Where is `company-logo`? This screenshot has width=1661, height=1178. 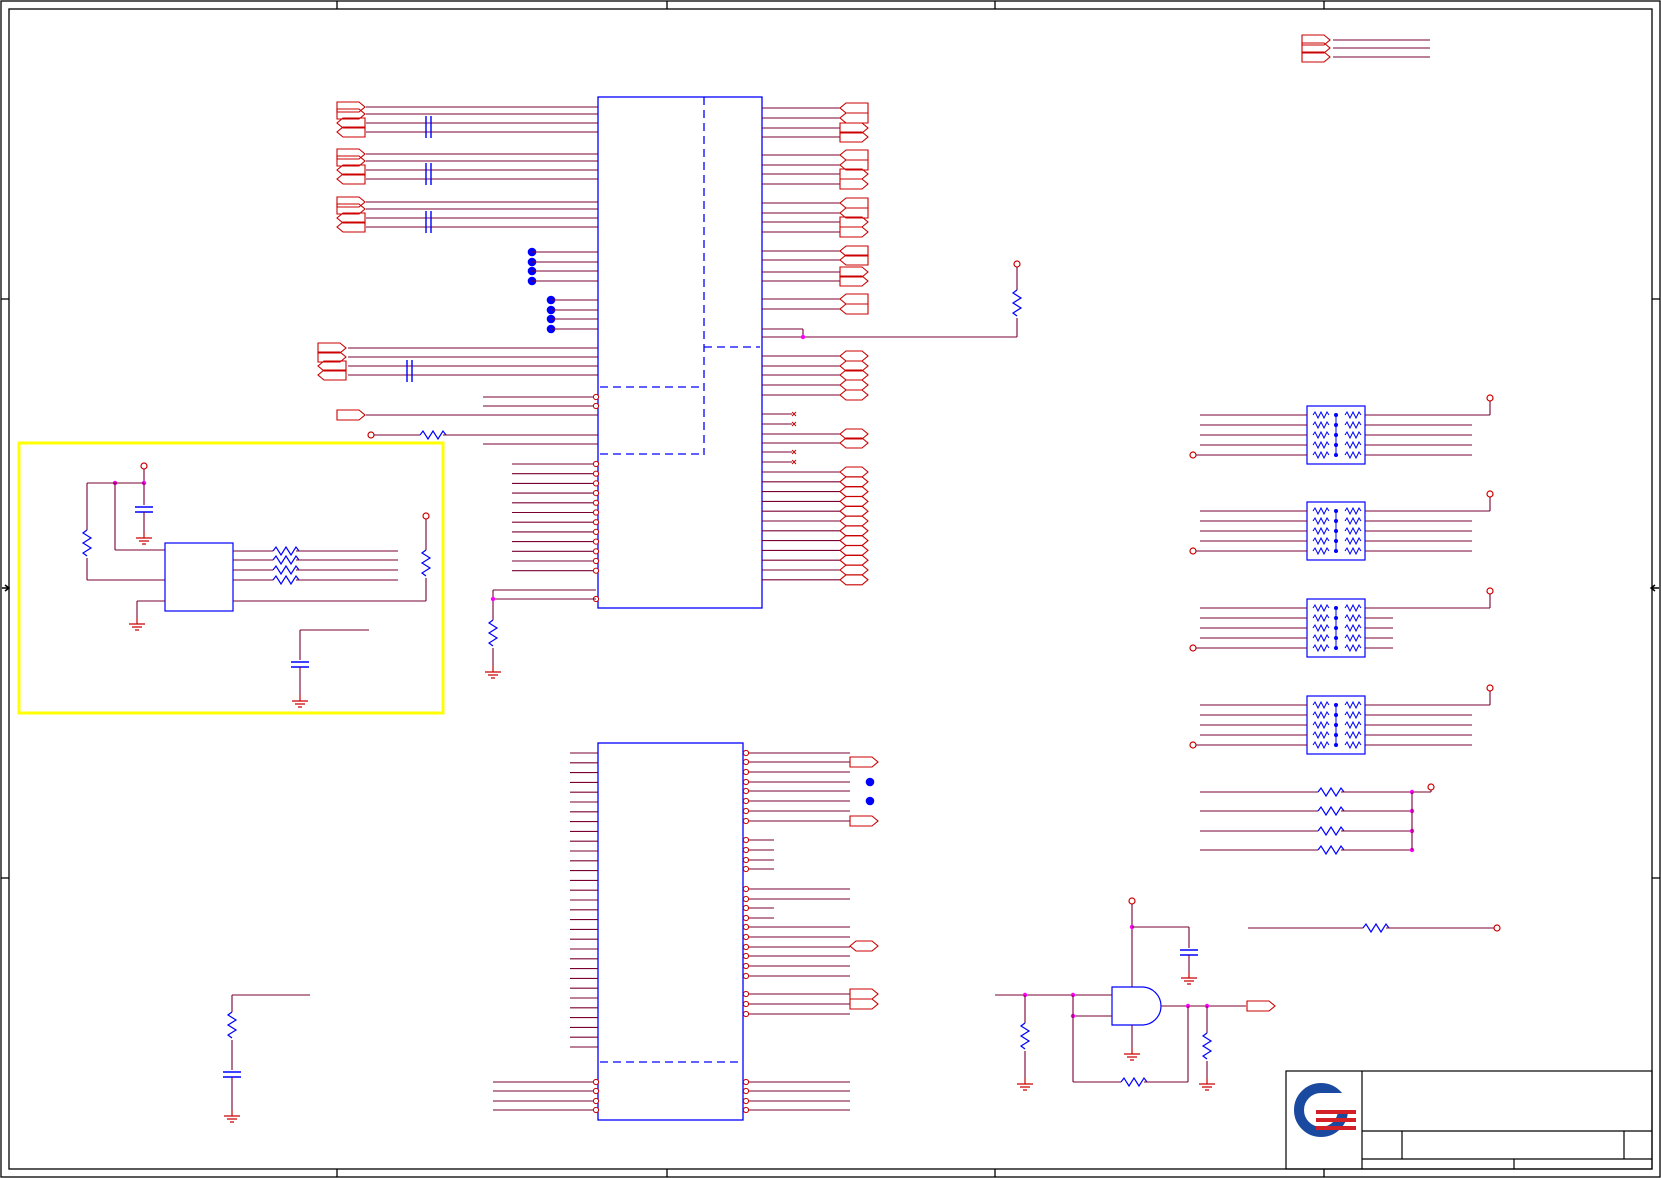
company-logo is located at coordinates (1325, 1110).